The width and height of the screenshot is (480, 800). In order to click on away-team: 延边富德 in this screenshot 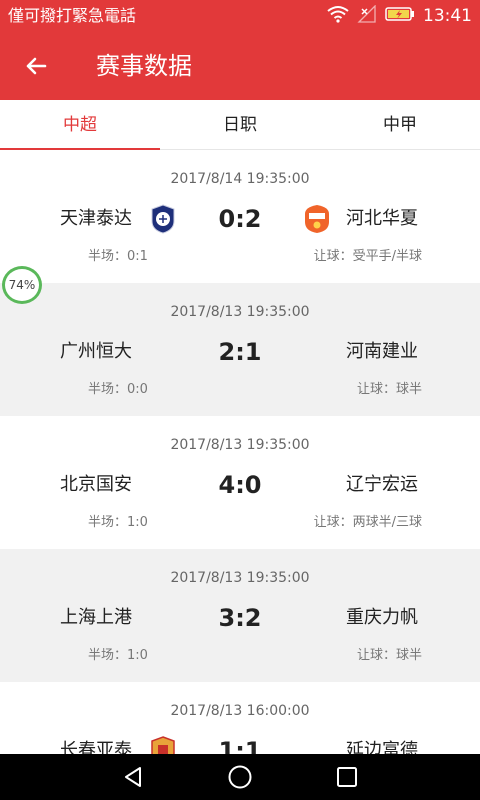, I will do `click(382, 747)`.